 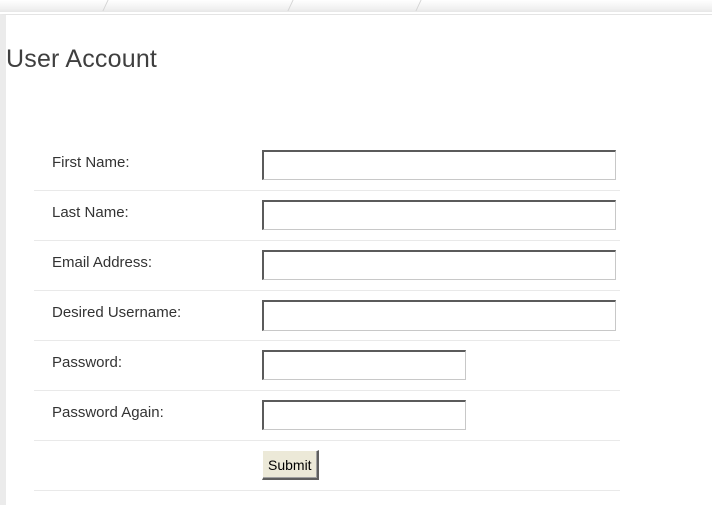 I want to click on desired-username-input, so click(x=439, y=315).